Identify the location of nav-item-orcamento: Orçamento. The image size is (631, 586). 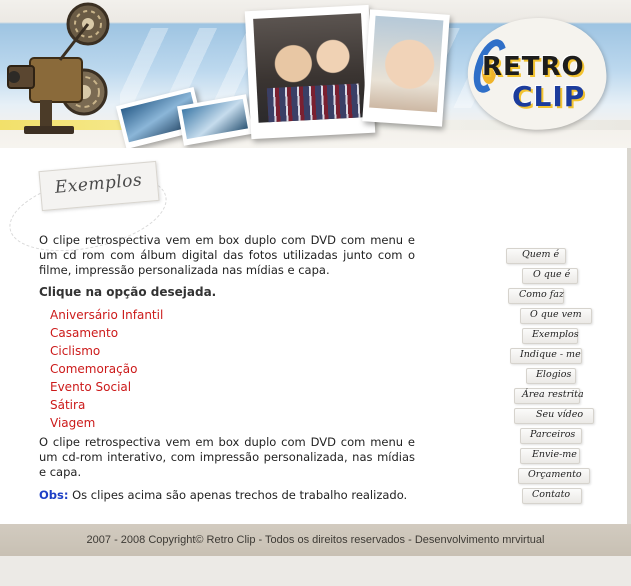
(550, 476).